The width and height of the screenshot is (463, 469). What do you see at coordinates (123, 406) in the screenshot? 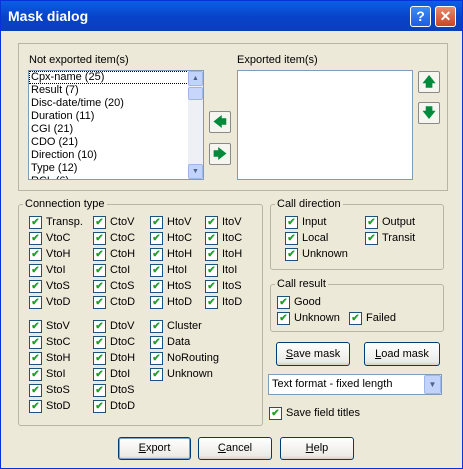
I see `checkbox-label: DtoD` at bounding box center [123, 406].